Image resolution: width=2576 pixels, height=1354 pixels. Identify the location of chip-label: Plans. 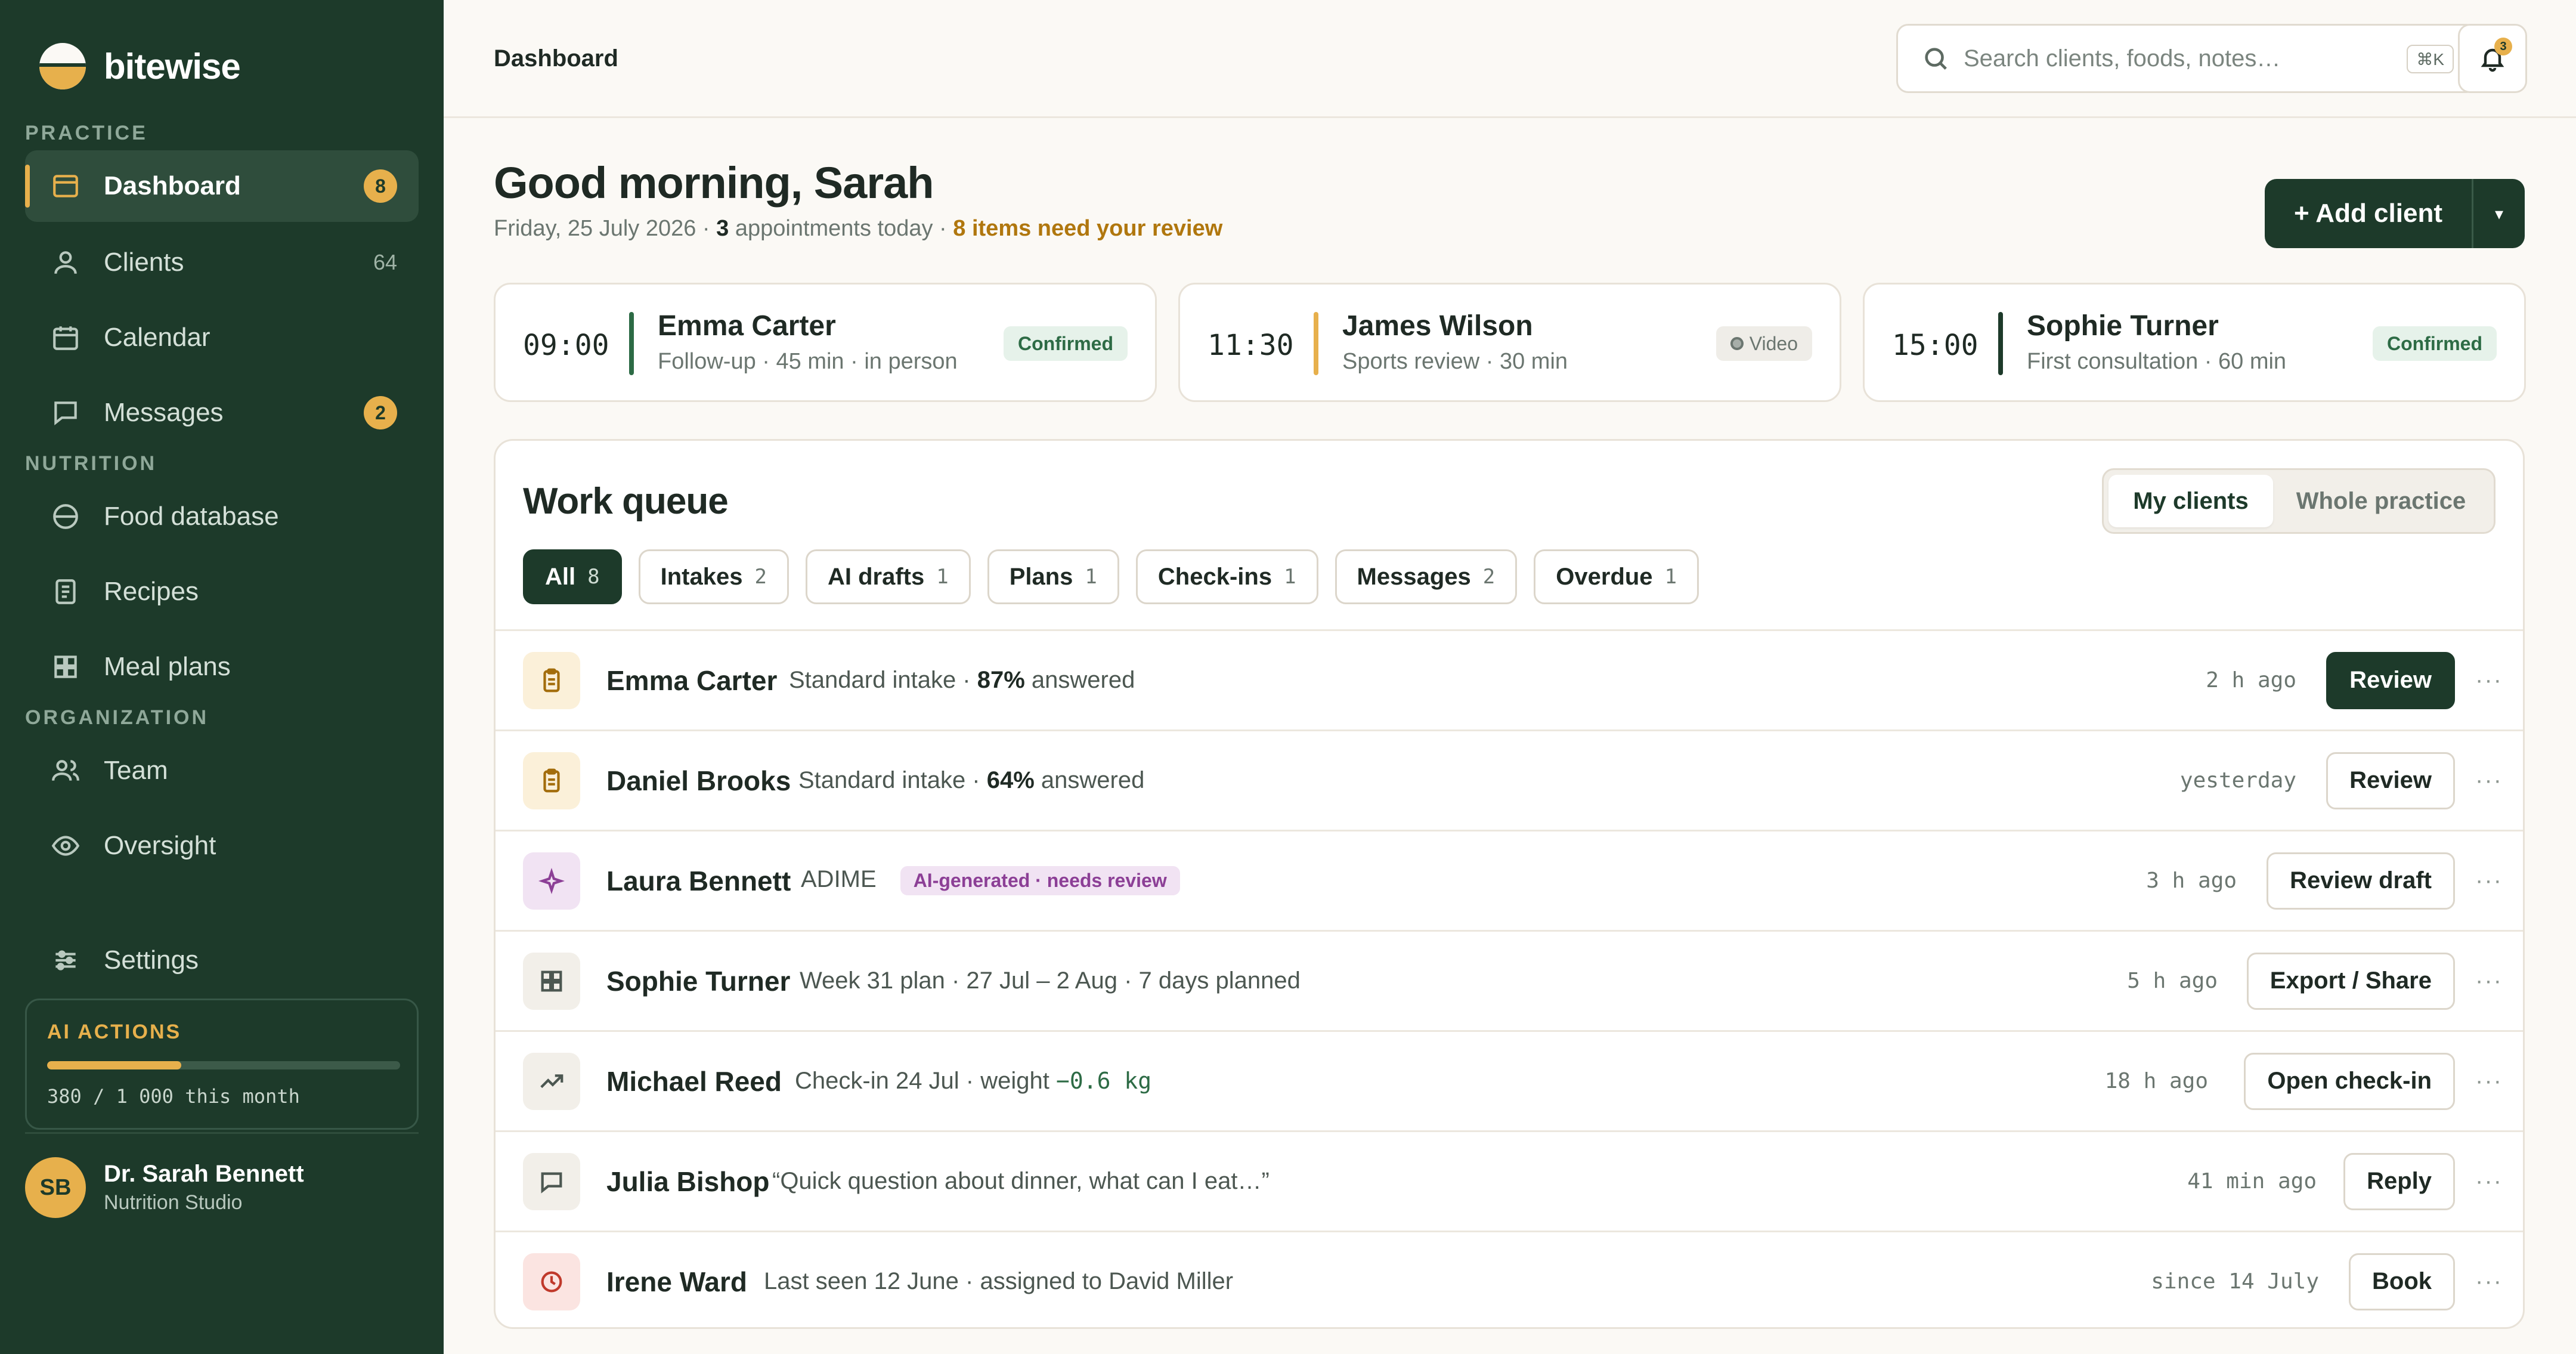
(1041, 576).